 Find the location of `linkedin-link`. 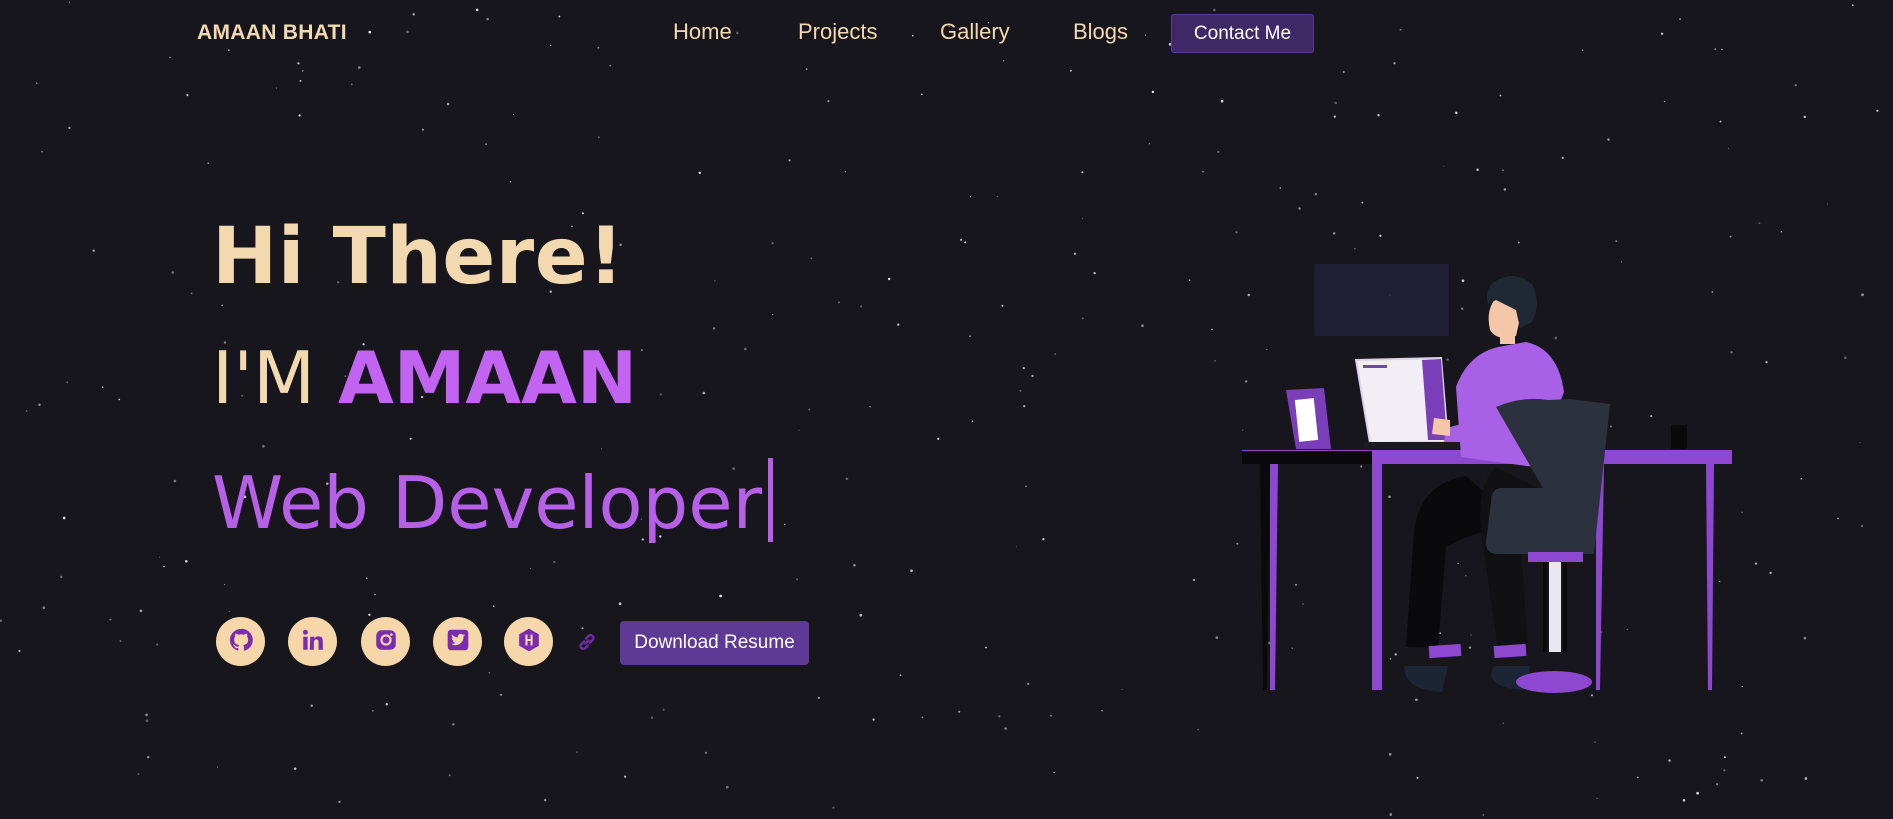

linkedin-link is located at coordinates (312, 641).